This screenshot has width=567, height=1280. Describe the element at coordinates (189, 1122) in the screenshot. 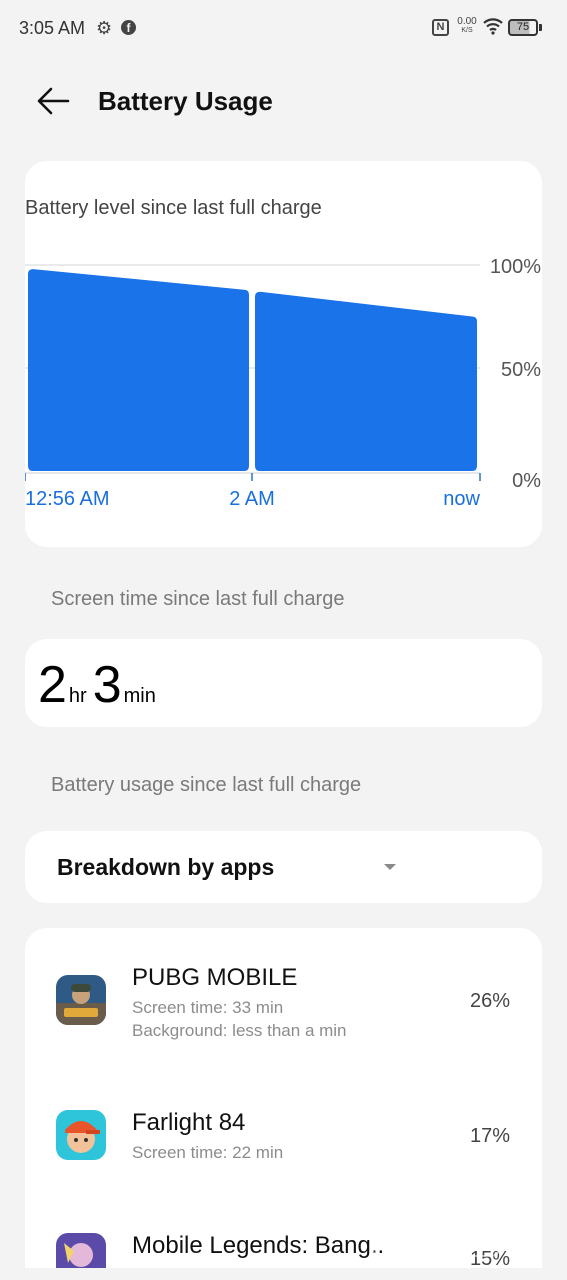

I see `app-name: Farlight 84` at that location.